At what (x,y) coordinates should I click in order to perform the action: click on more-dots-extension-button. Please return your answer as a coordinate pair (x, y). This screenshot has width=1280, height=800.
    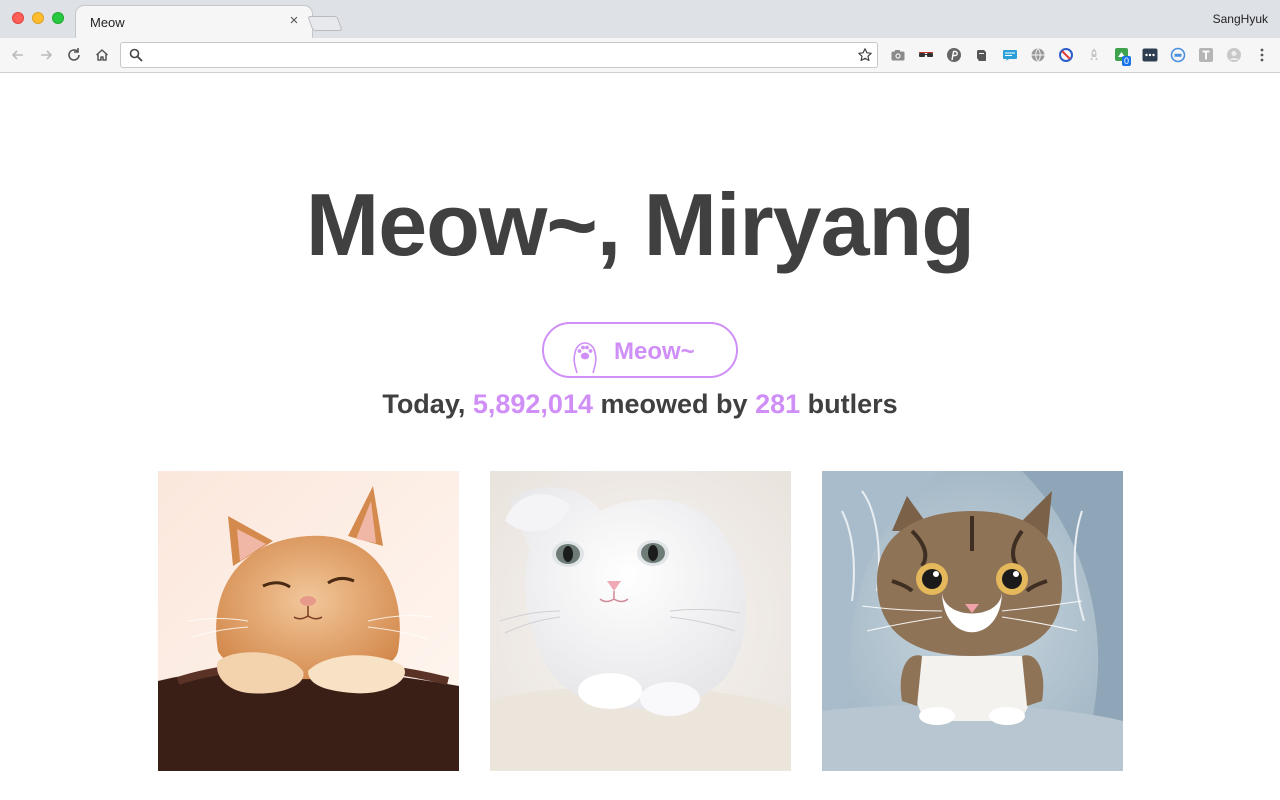
    Looking at the image, I should click on (1150, 55).